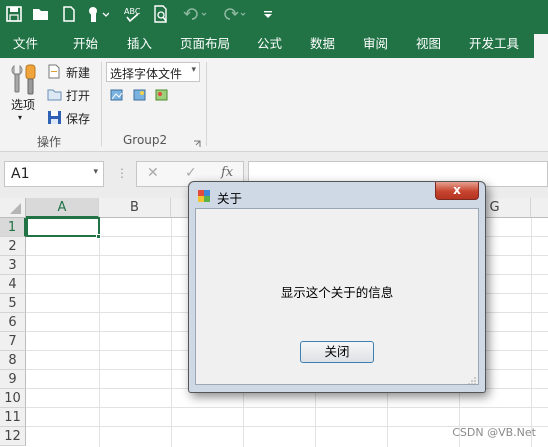 This screenshot has width=548, height=447. I want to click on dialog-close-button: x, so click(457, 191).